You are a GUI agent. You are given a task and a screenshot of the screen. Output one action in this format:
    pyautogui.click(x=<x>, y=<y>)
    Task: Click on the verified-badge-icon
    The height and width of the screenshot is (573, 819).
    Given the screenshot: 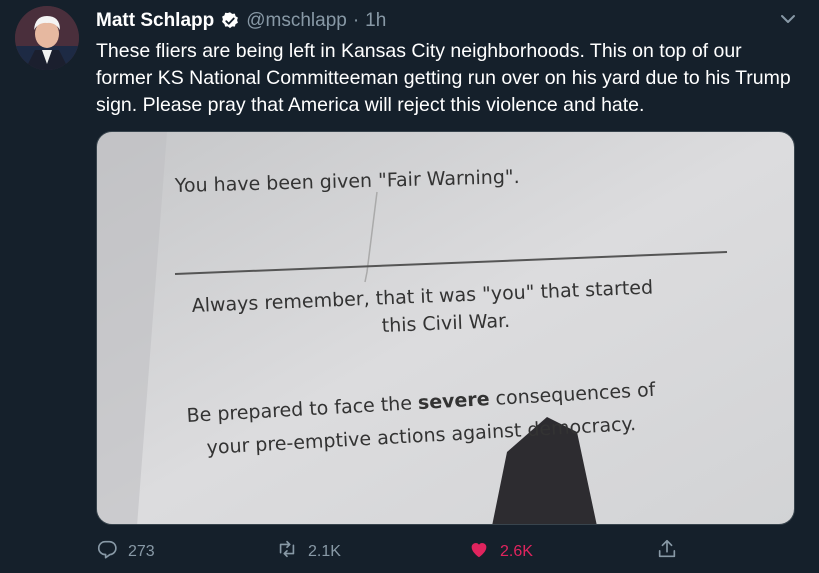 What is the action you would take?
    pyautogui.click(x=230, y=21)
    